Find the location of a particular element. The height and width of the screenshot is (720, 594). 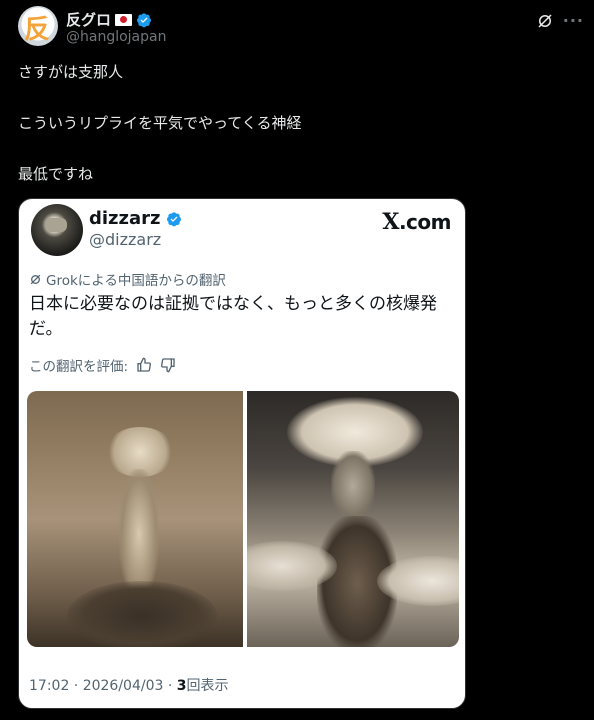

quoted-handle: @dizzarz is located at coordinates (125, 239).